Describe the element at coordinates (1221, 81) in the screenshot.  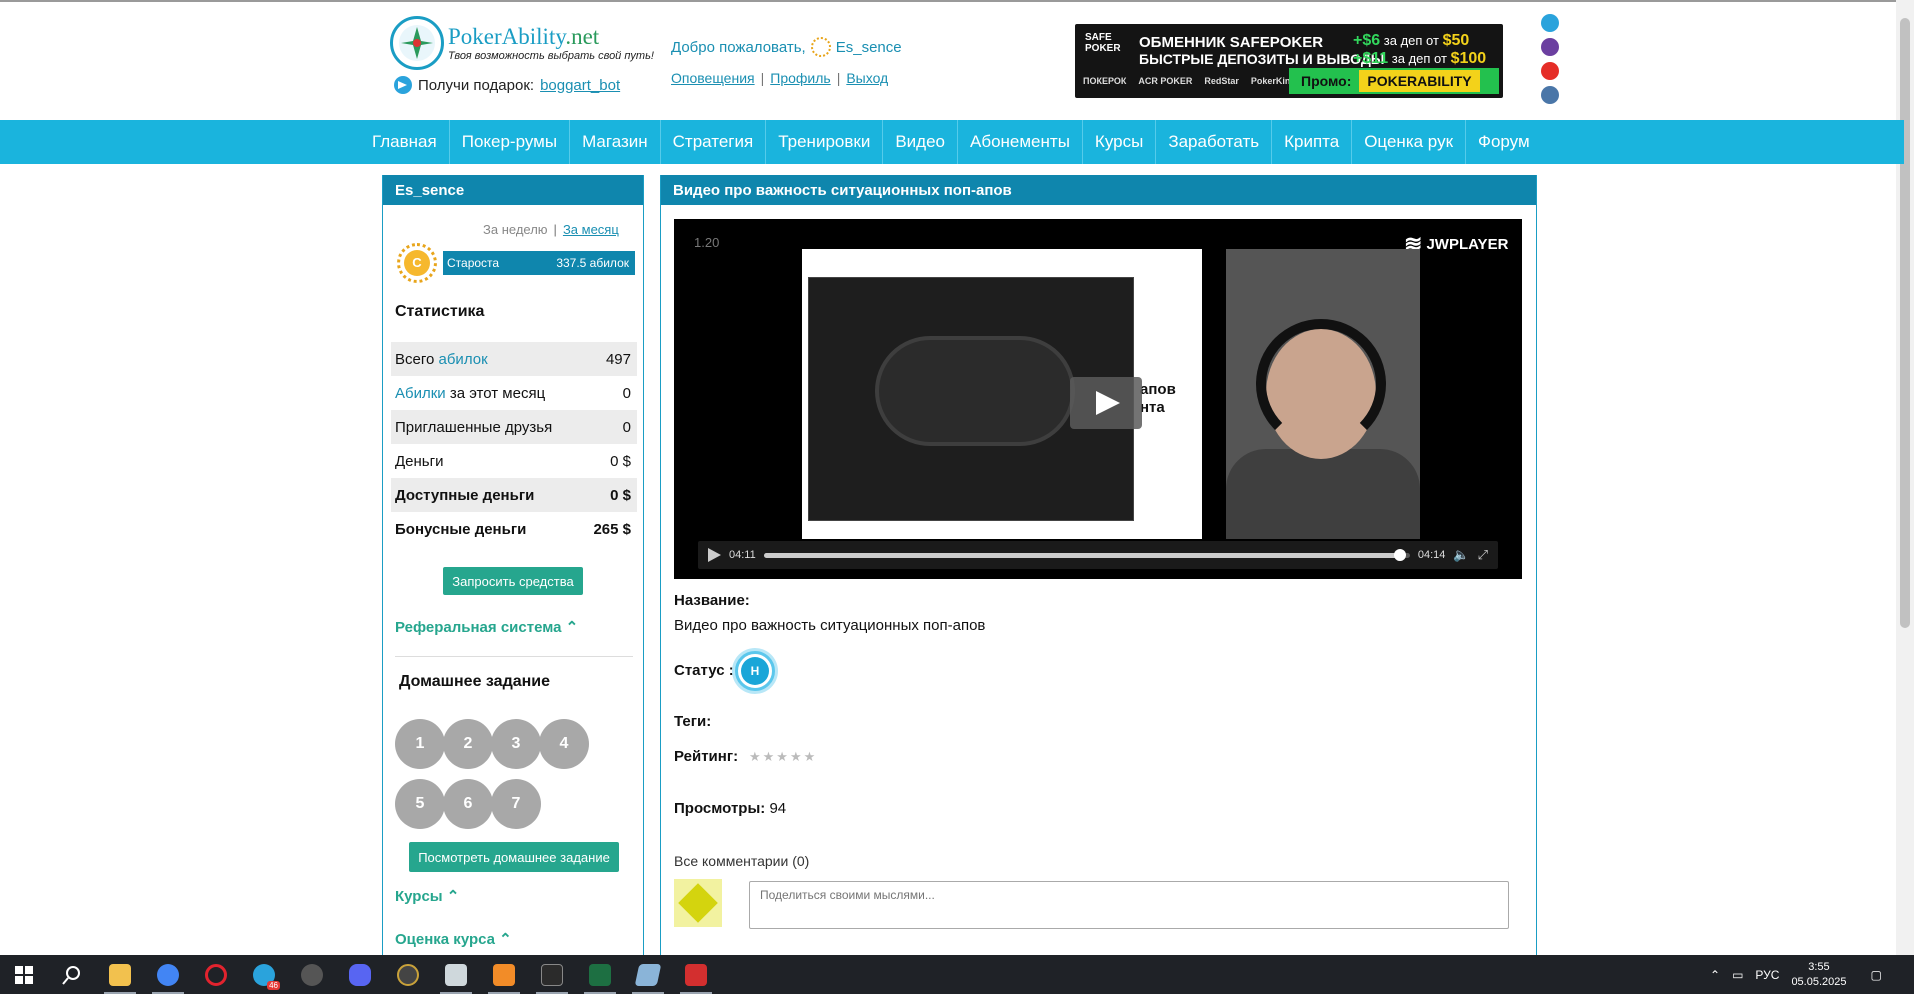
I see `banner-room: RedStar` at that location.